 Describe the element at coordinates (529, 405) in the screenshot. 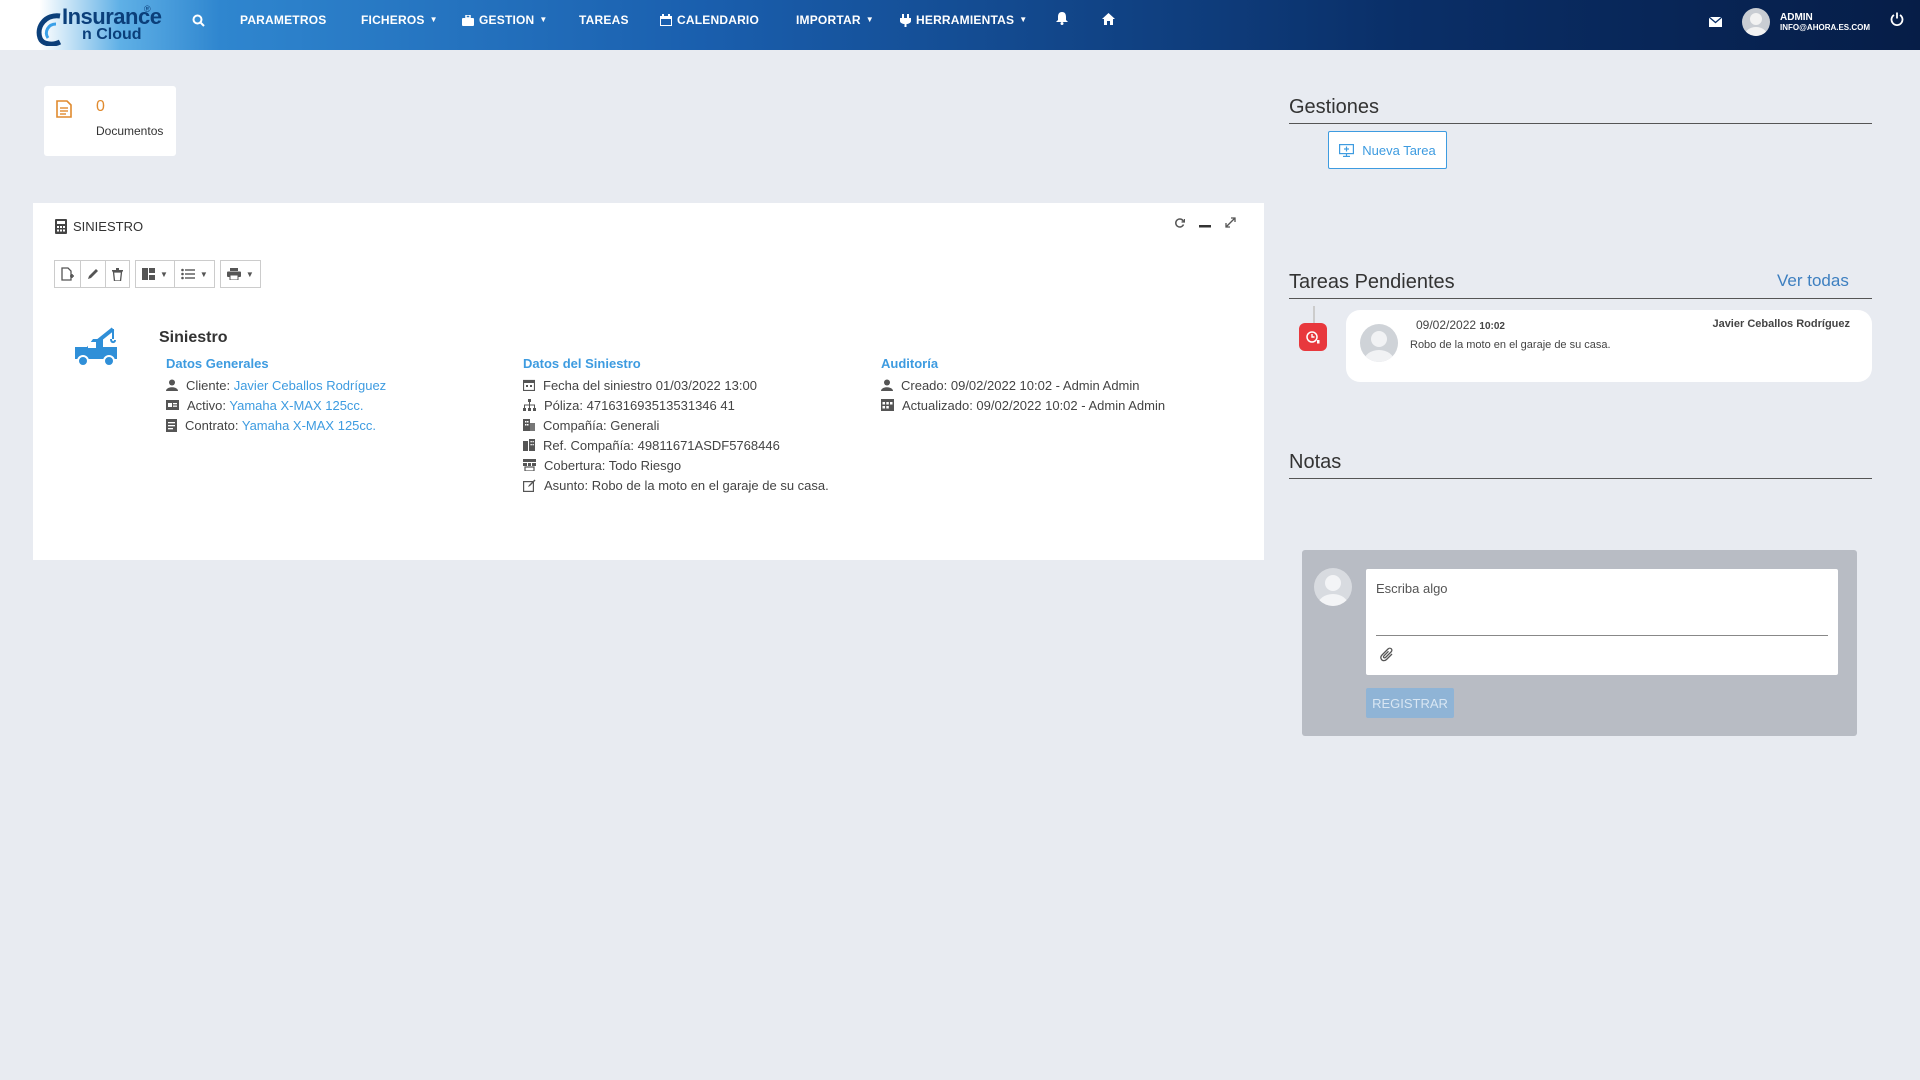

I see `sitemap-icon` at that location.